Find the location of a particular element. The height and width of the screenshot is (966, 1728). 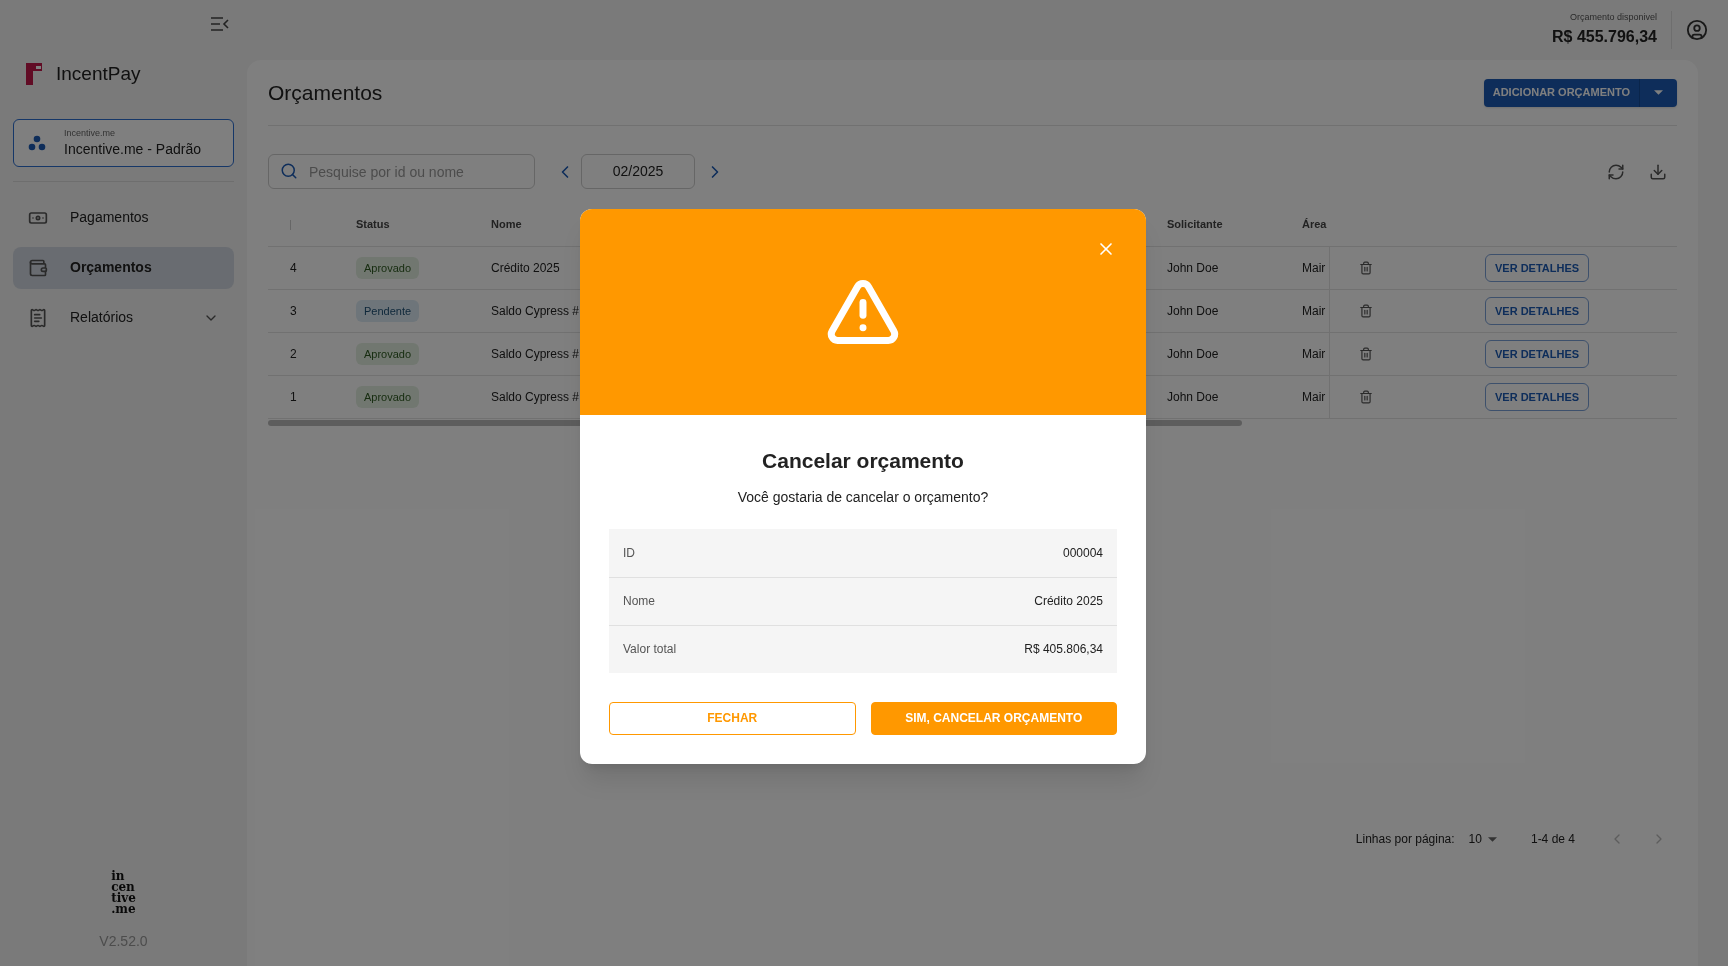

logo-icon is located at coordinates (35, 74).